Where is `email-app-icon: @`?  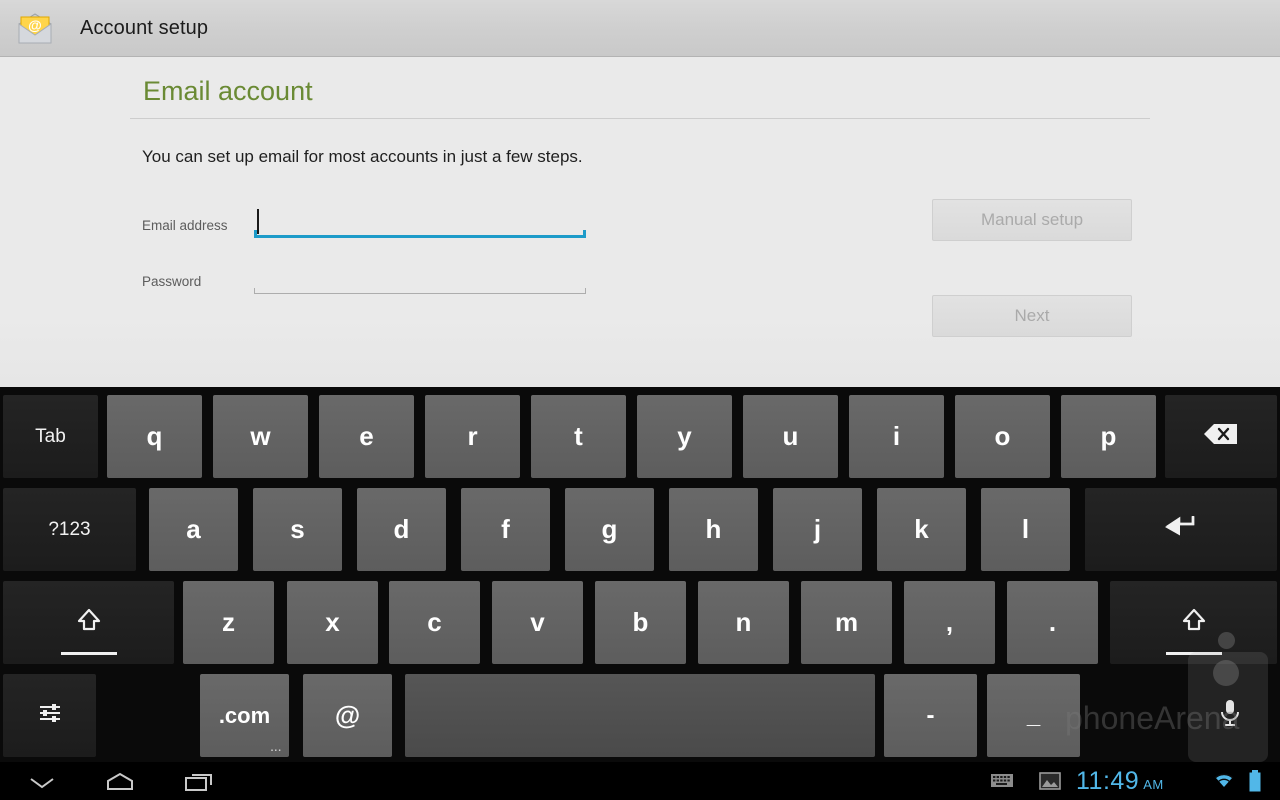 email-app-icon: @ is located at coordinates (35, 28).